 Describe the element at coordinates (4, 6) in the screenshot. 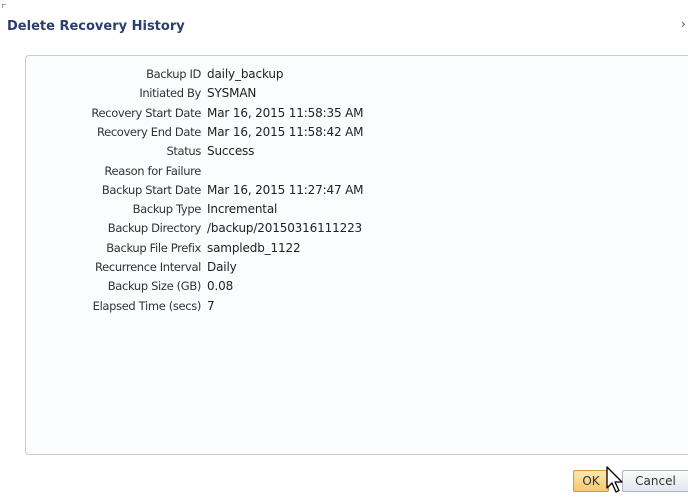

I see `corner-mark` at that location.